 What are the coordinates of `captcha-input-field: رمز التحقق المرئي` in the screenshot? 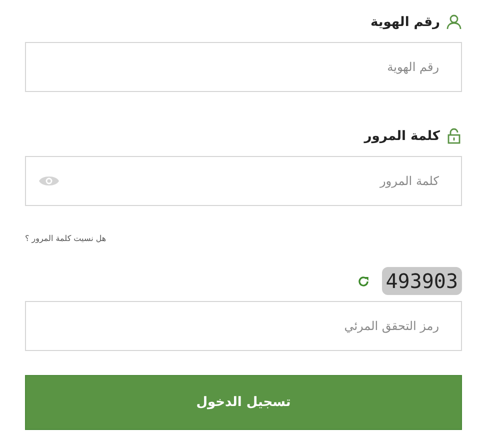 It's located at (243, 326).